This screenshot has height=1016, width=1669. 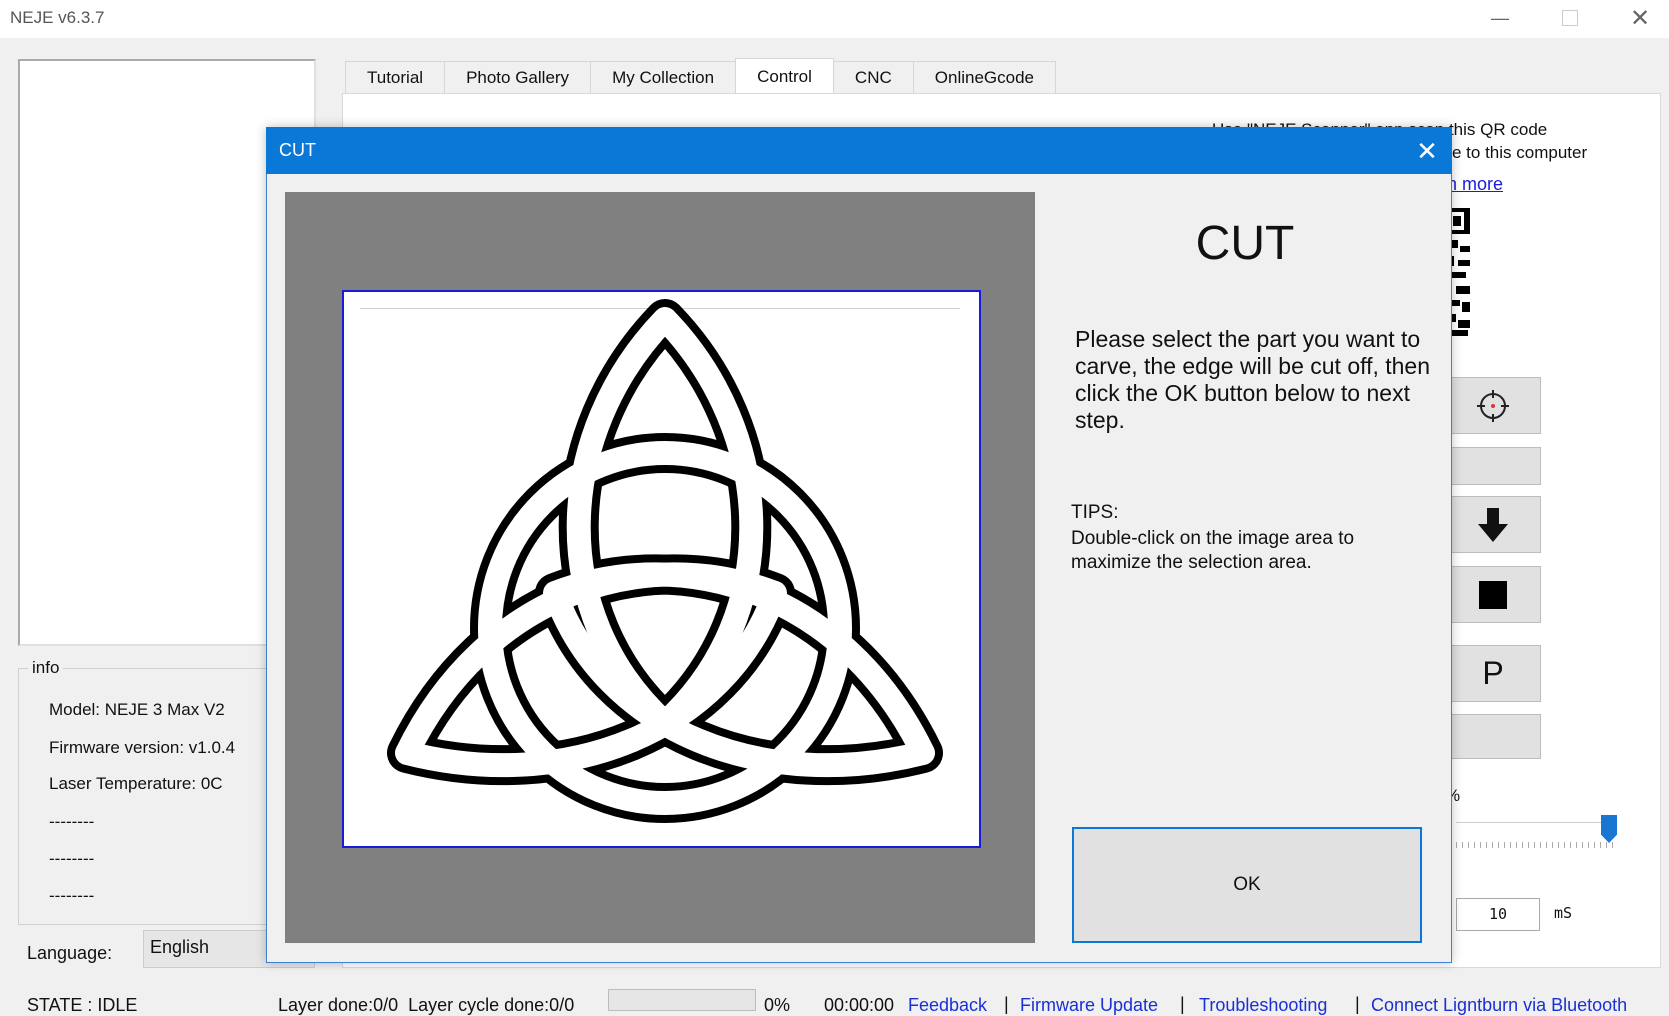 I want to click on progress-percent: 0%, so click(x=777, y=1005).